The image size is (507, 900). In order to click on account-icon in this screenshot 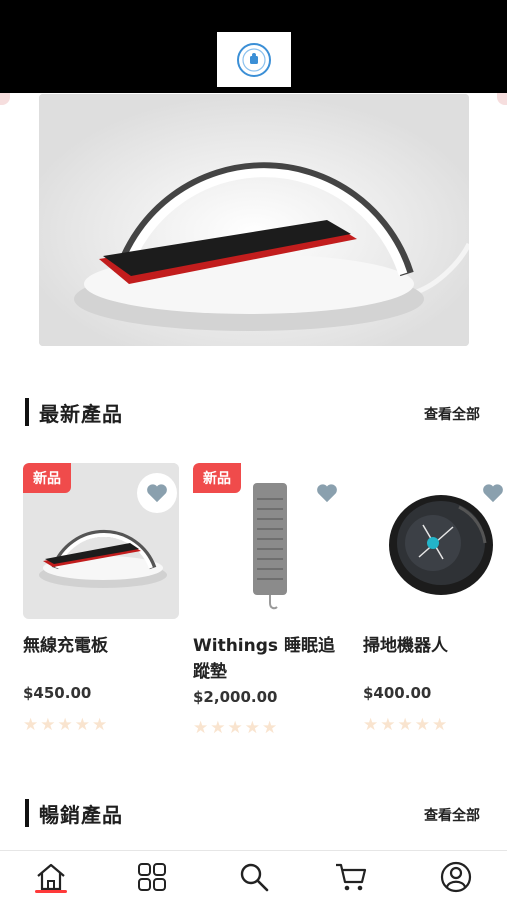, I will do `click(456, 877)`.